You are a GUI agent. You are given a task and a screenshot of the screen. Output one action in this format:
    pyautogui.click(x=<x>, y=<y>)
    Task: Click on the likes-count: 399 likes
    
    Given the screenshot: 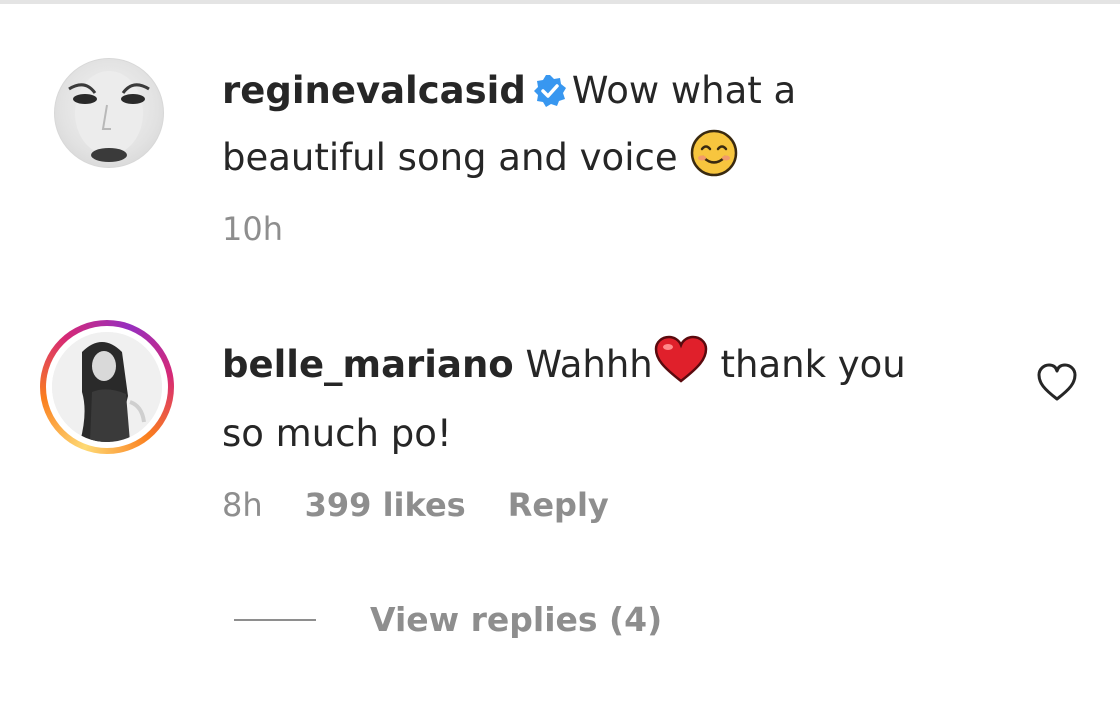 What is the action you would take?
    pyautogui.click(x=385, y=505)
    